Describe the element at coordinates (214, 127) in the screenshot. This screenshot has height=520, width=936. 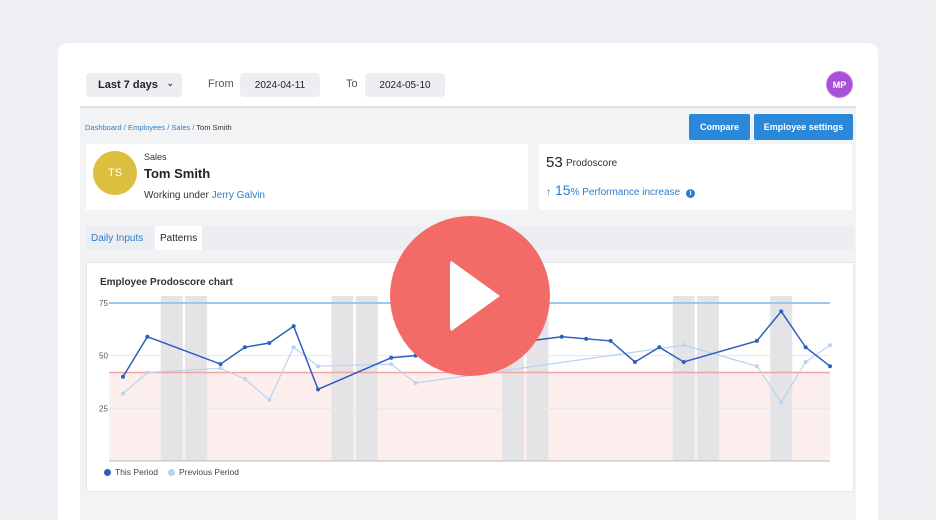
I see `breadcrumb-current: Tom Smith` at that location.